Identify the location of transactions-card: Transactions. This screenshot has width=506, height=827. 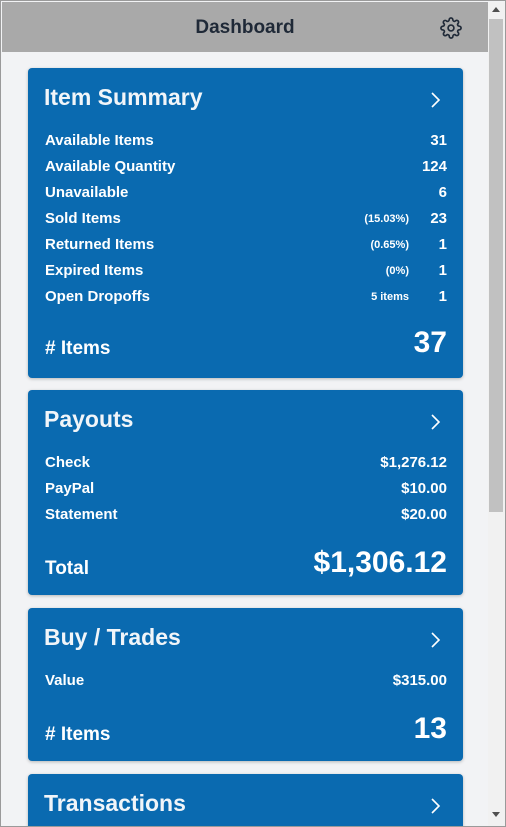
(245, 800).